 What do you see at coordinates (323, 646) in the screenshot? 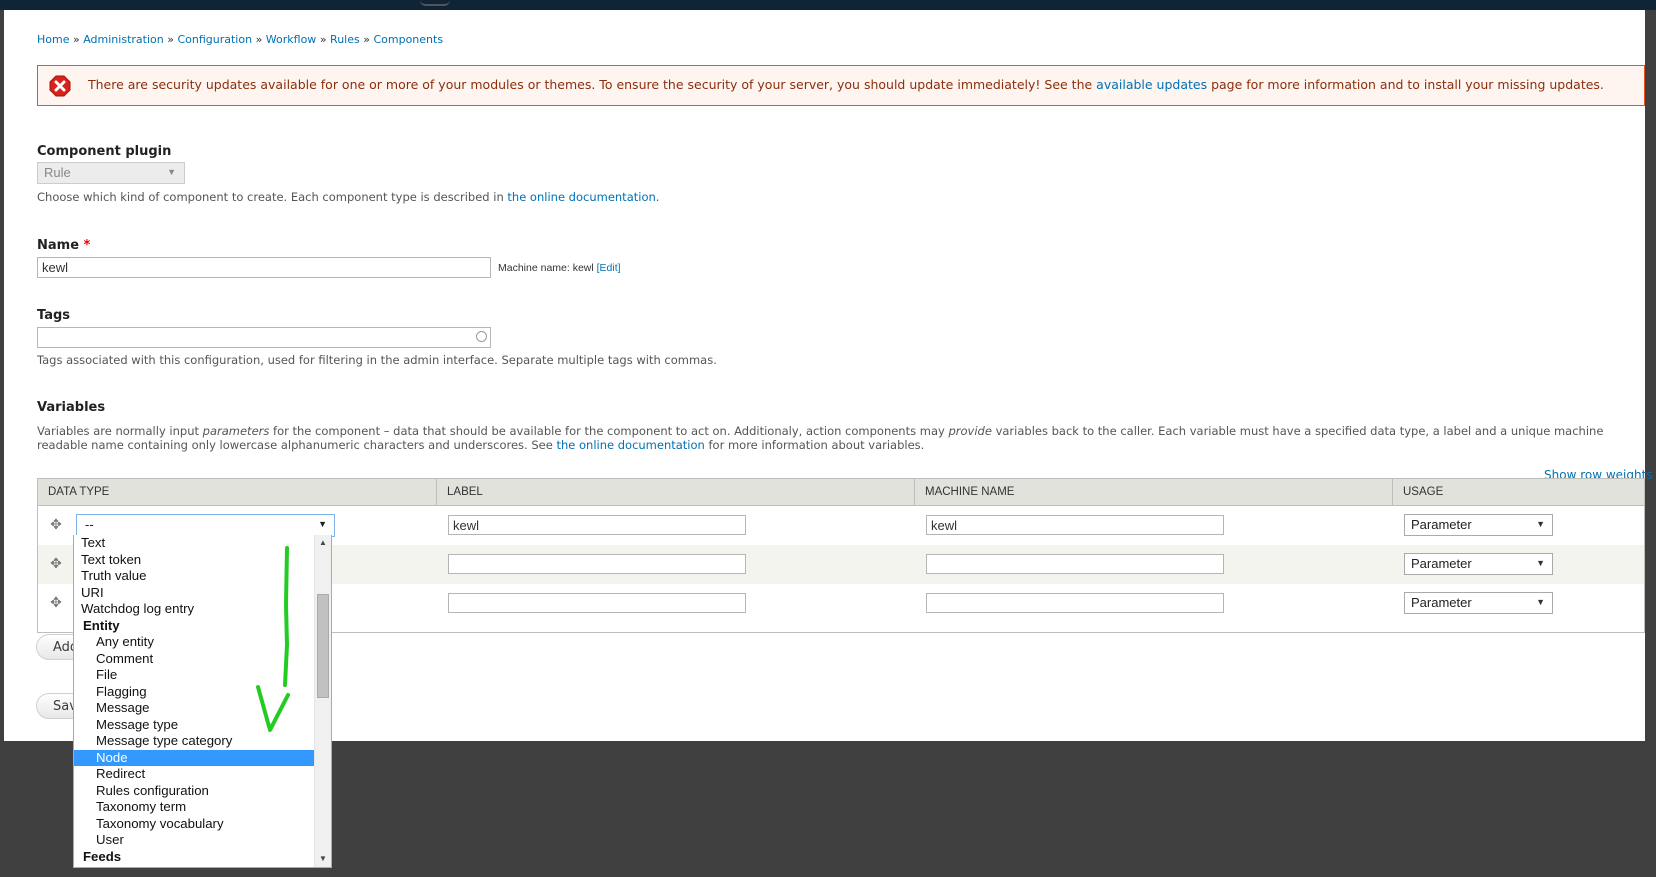
I see `scrollbar-thumb` at bounding box center [323, 646].